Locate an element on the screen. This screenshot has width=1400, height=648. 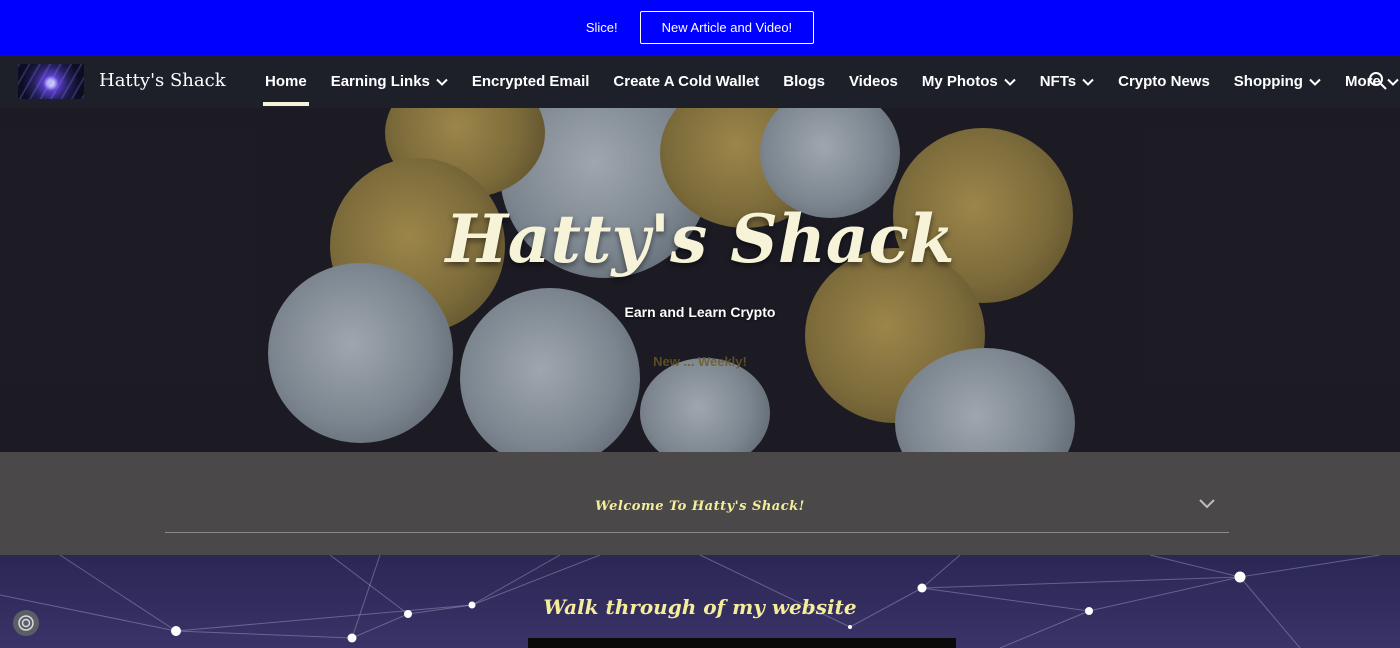
nav-item-videos: Videos is located at coordinates (873, 81).